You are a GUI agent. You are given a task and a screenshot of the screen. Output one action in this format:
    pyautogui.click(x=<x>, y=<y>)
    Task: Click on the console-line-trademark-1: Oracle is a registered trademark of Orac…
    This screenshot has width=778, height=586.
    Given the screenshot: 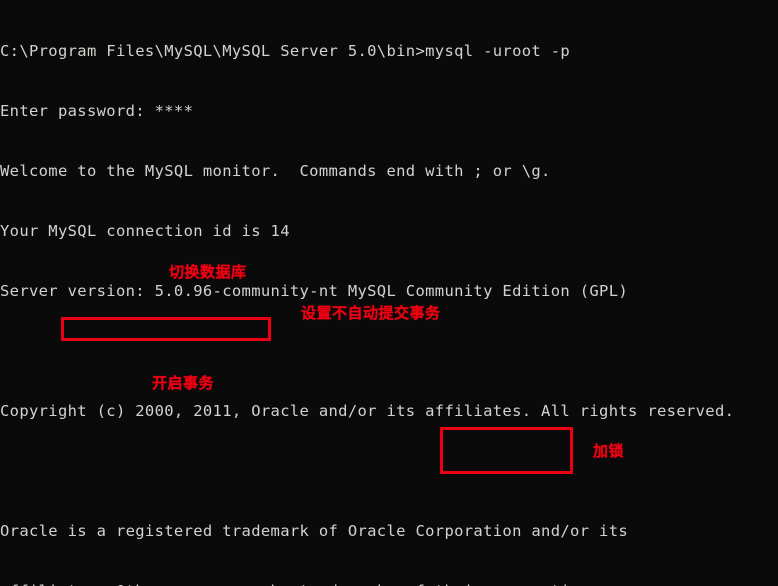 What is the action you would take?
    pyautogui.click(x=314, y=531)
    